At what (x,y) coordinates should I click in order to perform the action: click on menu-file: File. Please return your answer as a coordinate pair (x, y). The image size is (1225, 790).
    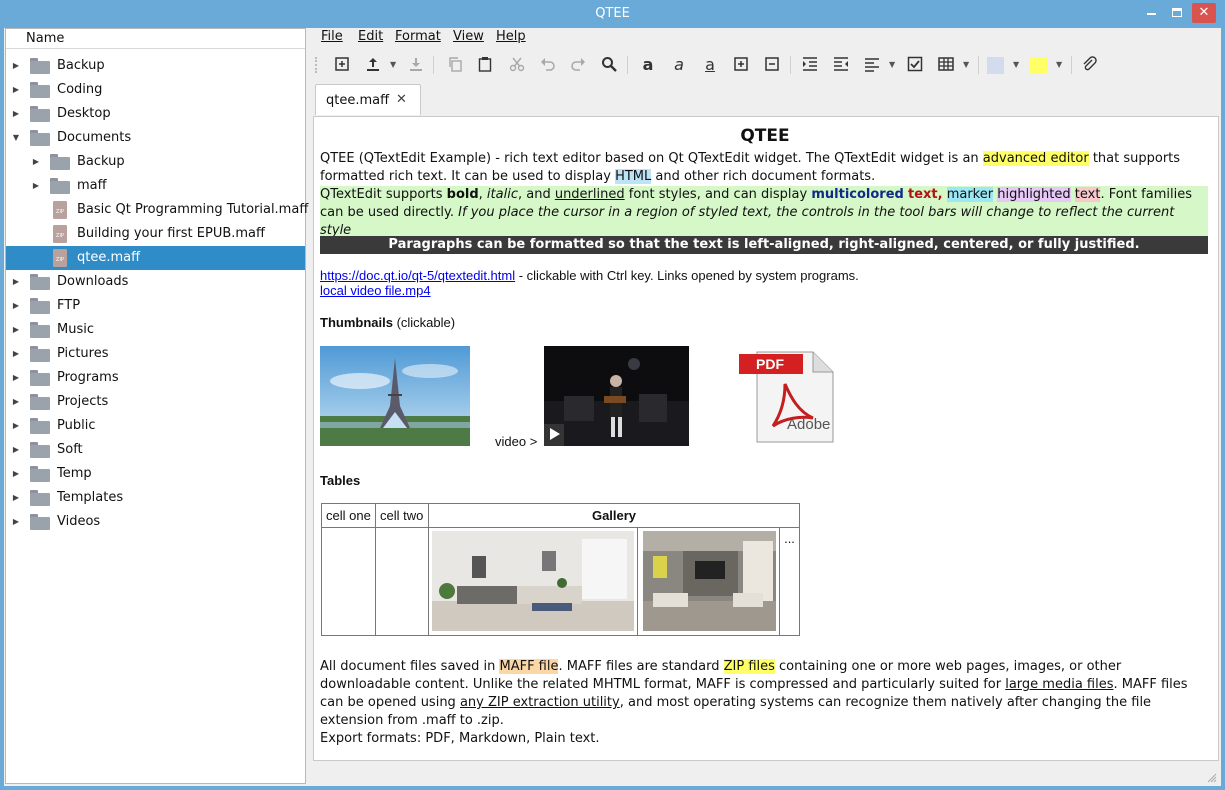
    Looking at the image, I should click on (332, 36).